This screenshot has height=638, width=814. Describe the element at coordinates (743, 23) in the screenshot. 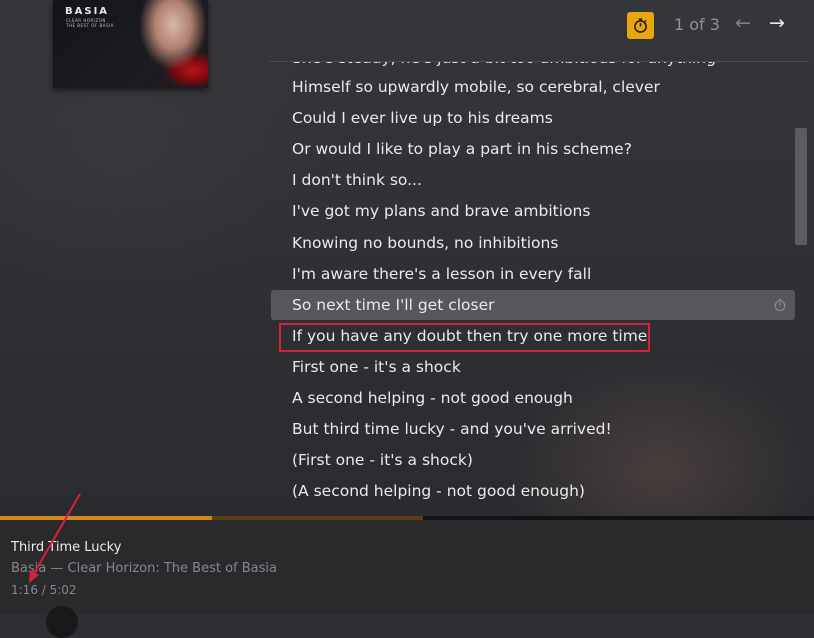

I see `arrow-left-icon: ←` at that location.